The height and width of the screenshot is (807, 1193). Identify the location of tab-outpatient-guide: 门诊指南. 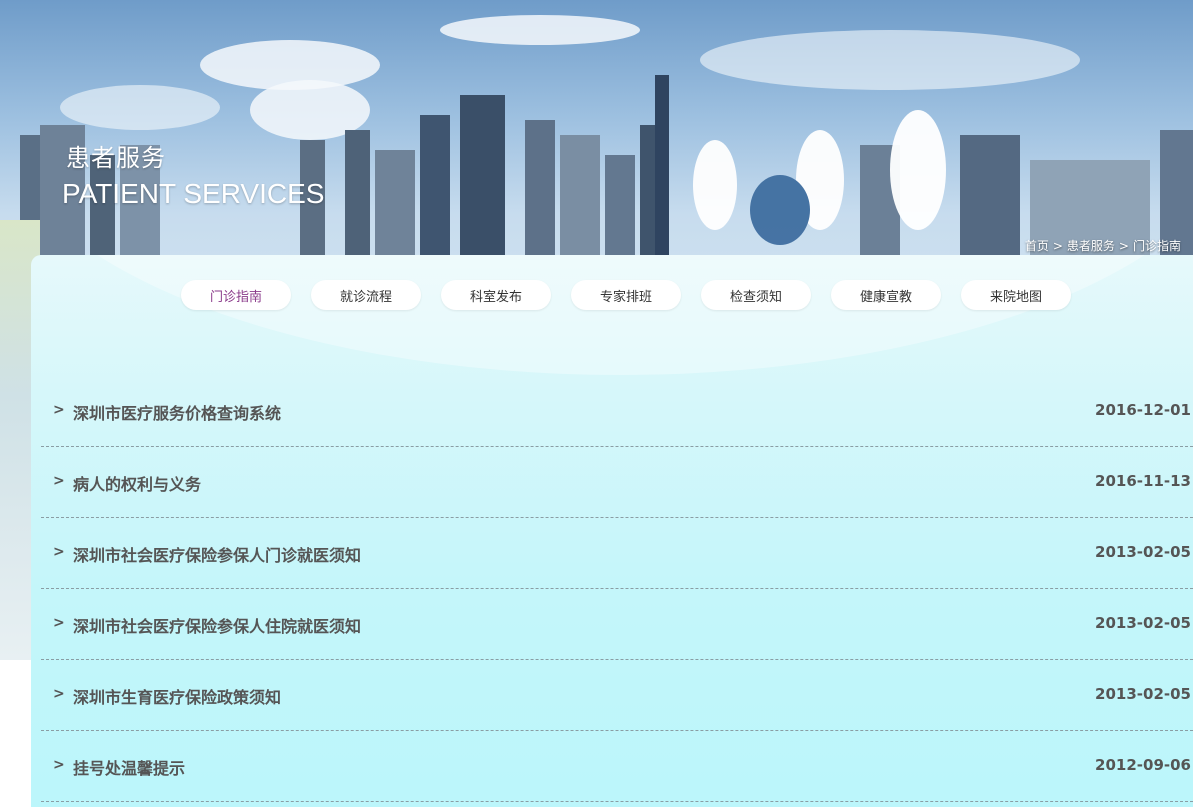
(236, 295).